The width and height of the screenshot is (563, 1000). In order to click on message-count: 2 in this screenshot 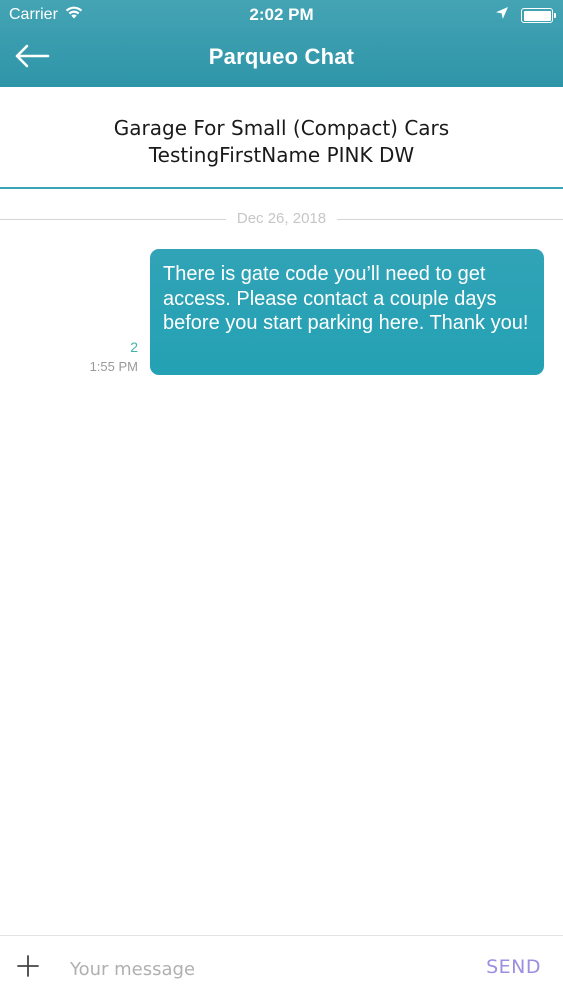, I will do `click(134, 347)`.